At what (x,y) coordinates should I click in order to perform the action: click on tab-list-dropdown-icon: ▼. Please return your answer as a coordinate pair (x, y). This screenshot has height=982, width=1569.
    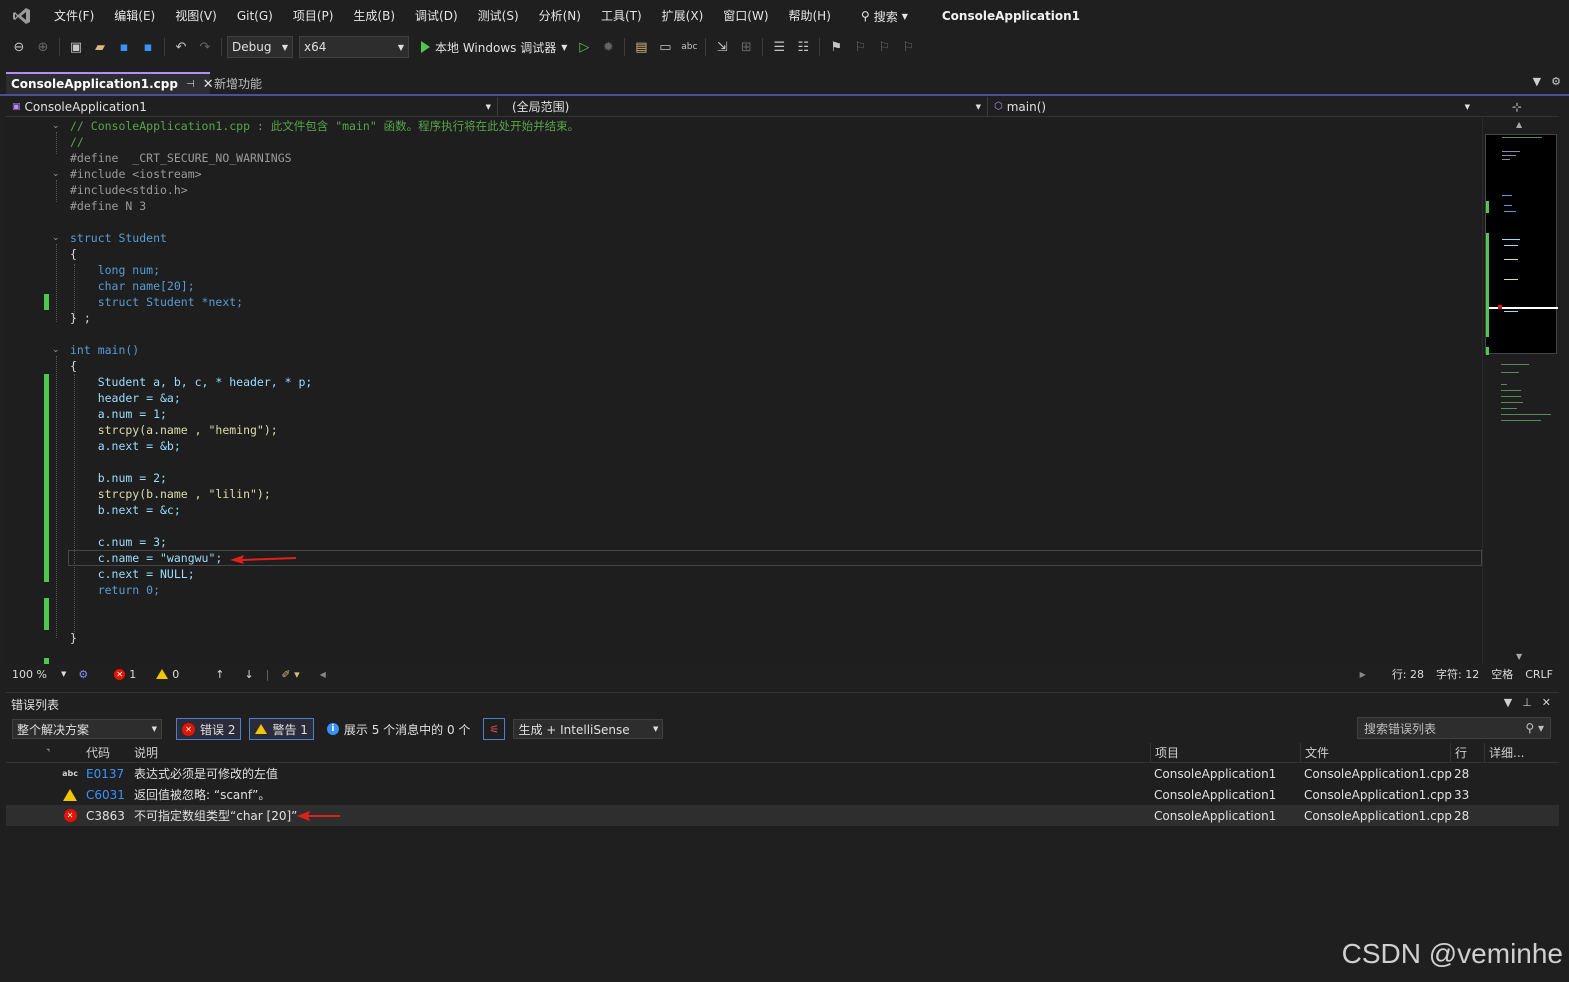
    Looking at the image, I should click on (1537, 81).